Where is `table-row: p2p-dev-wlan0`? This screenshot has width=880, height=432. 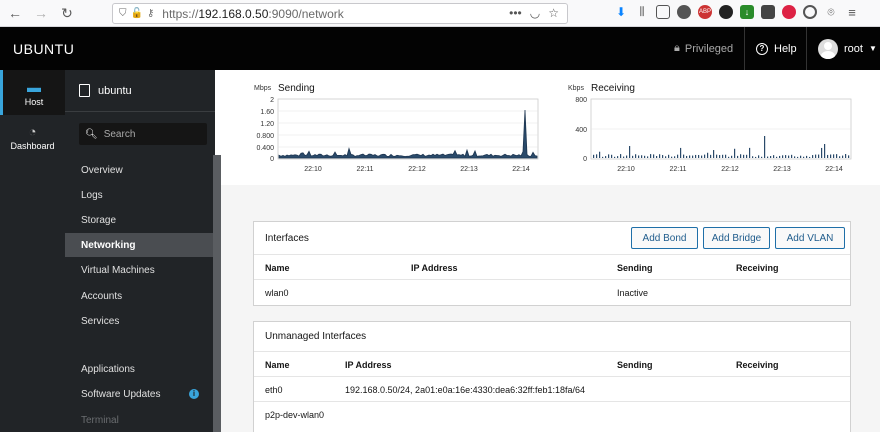
table-row: p2p-dev-wlan0 is located at coordinates (552, 414).